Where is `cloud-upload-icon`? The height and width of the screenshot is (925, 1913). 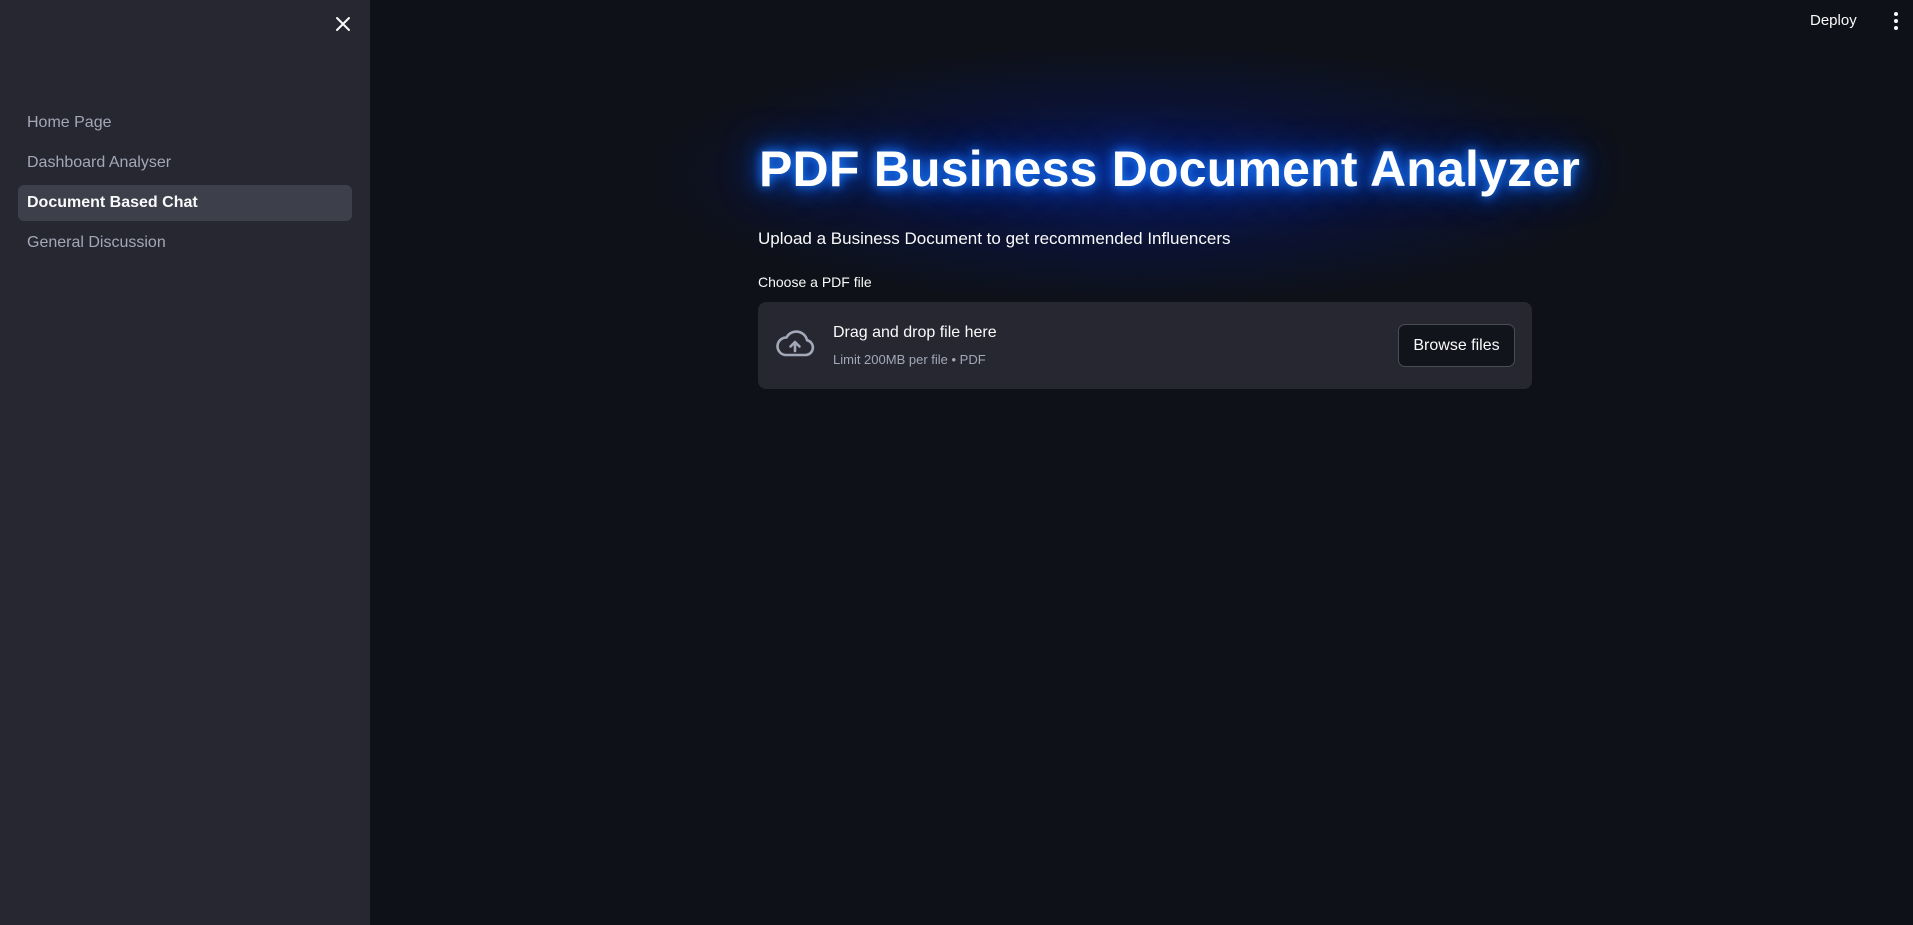 cloud-upload-icon is located at coordinates (795, 343).